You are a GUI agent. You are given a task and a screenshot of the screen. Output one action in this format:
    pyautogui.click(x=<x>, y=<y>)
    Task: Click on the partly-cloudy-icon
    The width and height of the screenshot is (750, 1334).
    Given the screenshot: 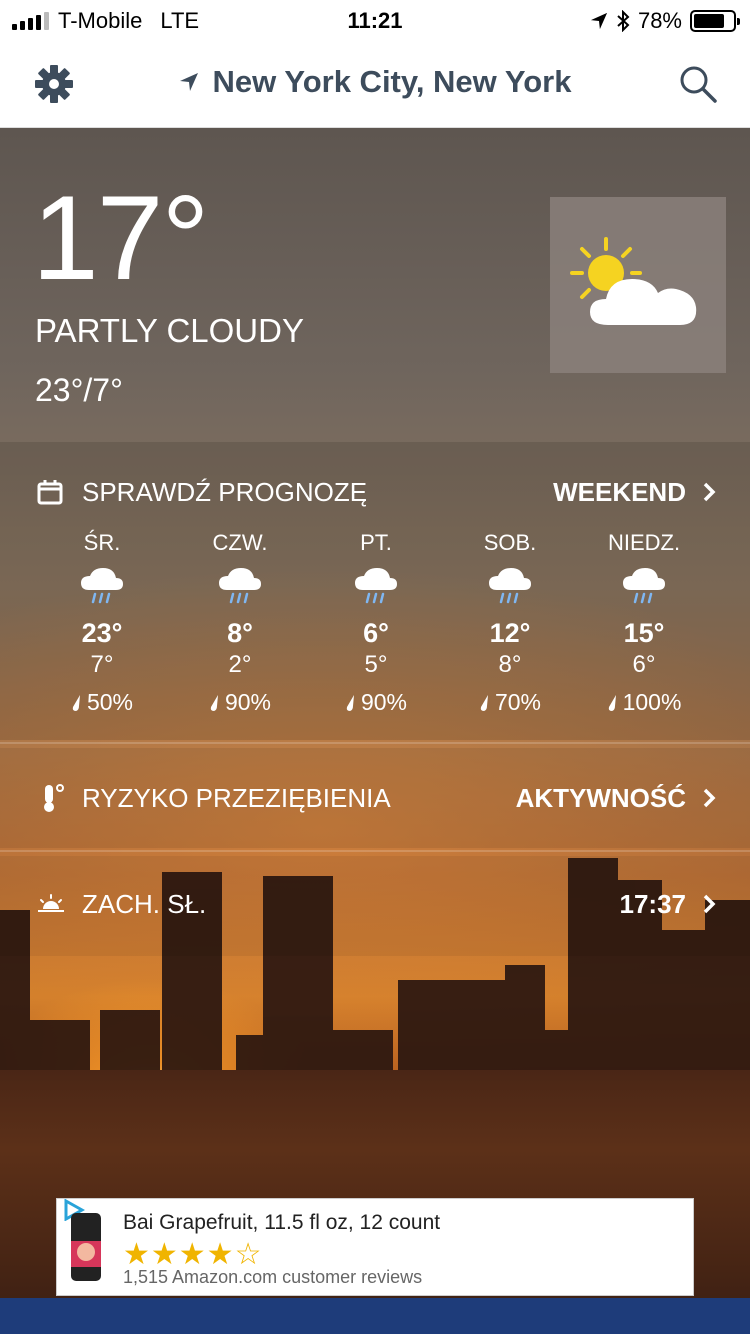 What is the action you would take?
    pyautogui.click(x=633, y=281)
    